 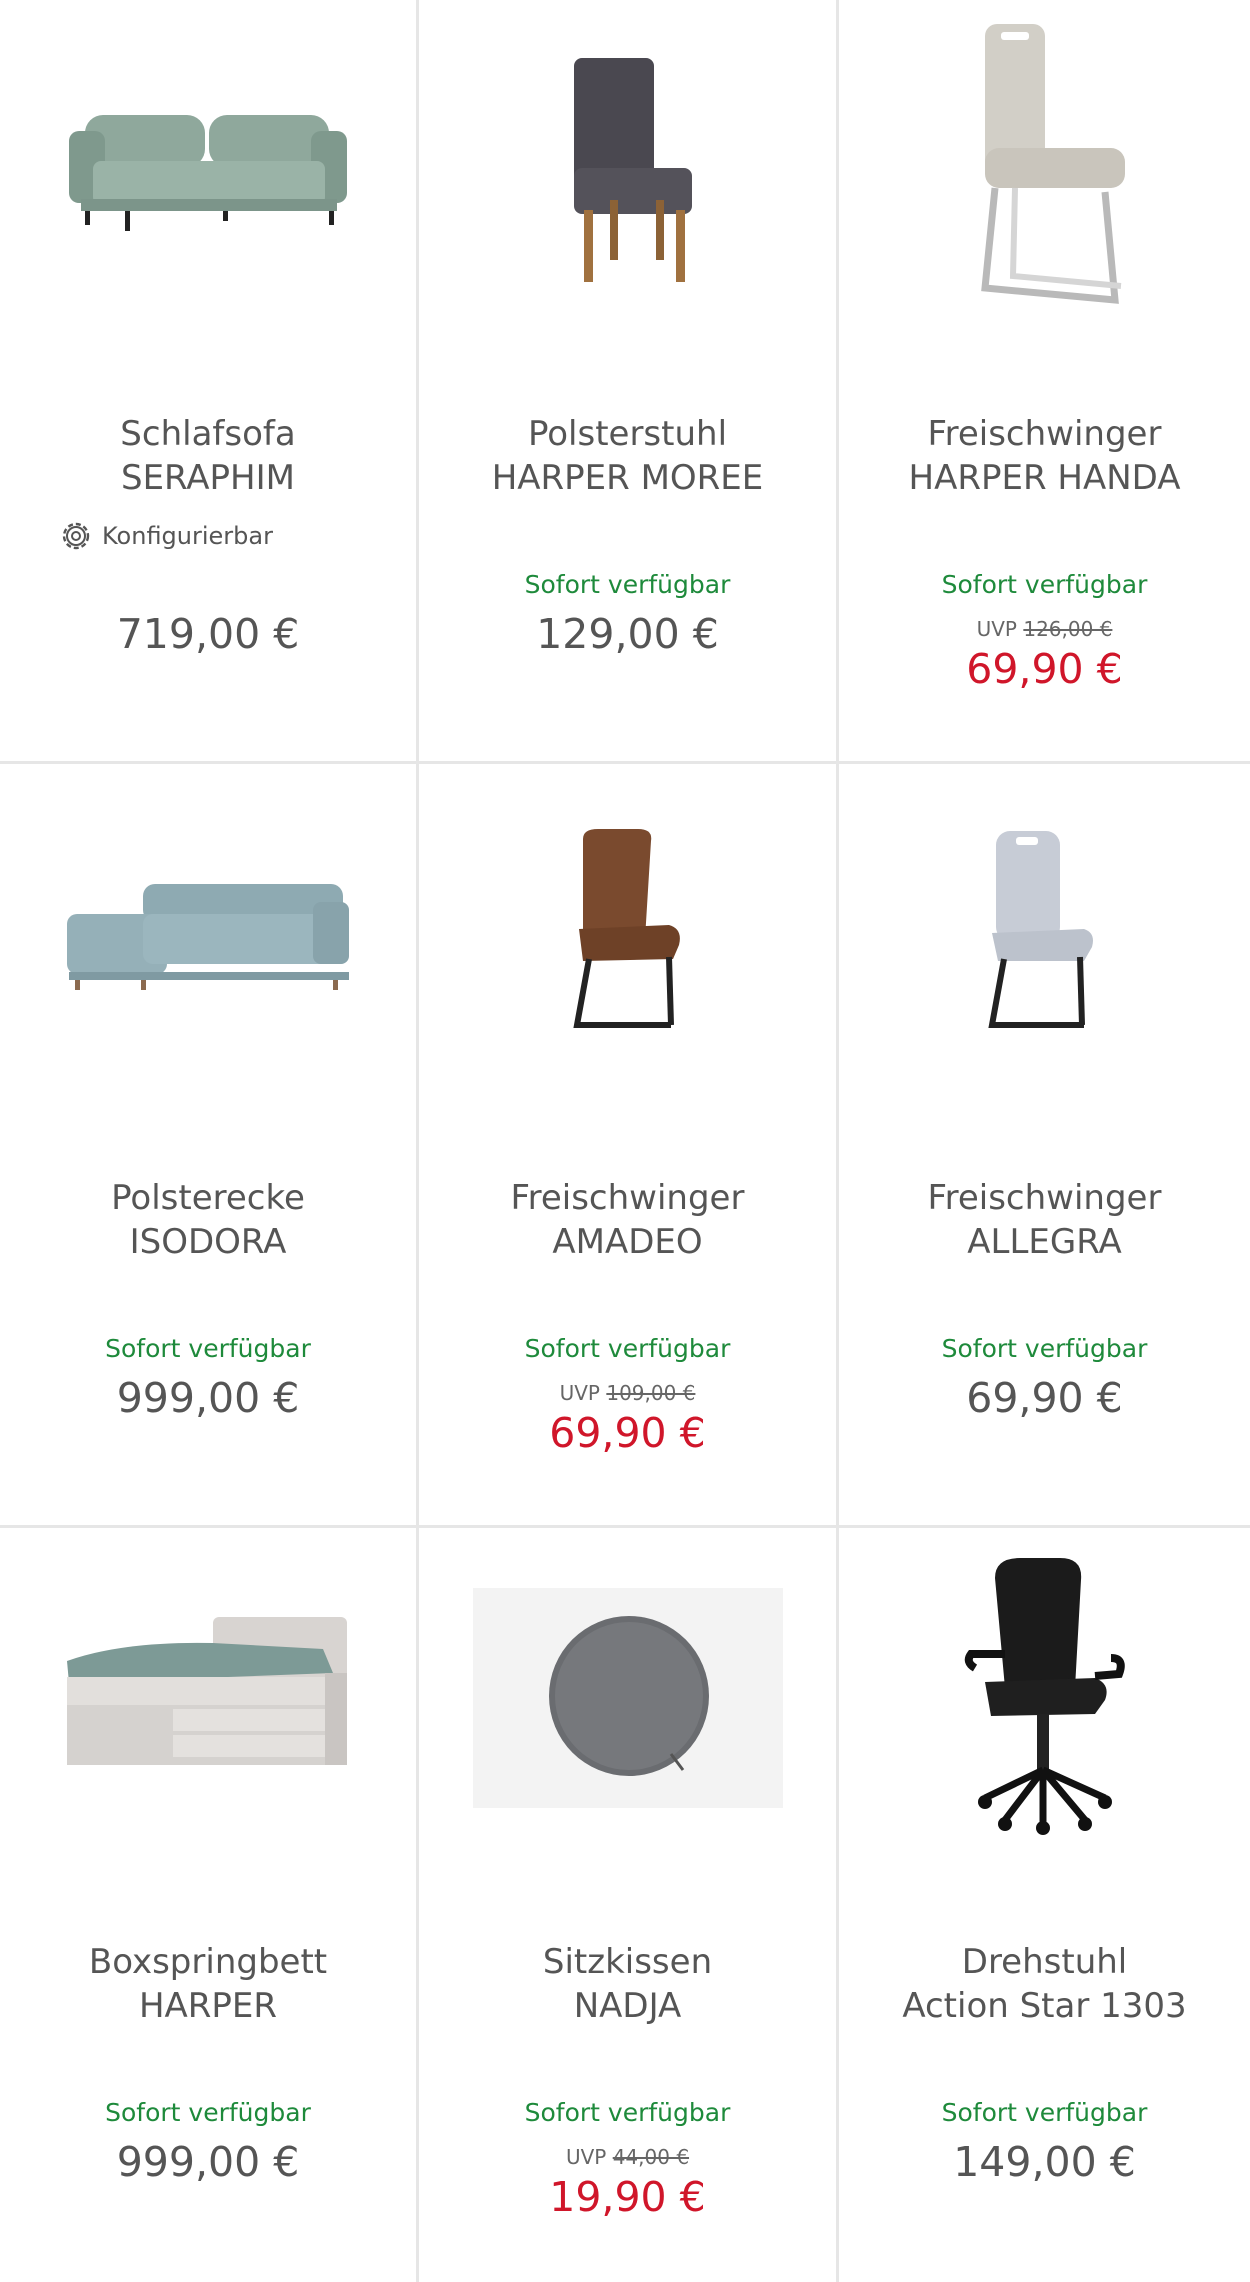 What do you see at coordinates (626, 928) in the screenshot?
I see `brown-chair-image` at bounding box center [626, 928].